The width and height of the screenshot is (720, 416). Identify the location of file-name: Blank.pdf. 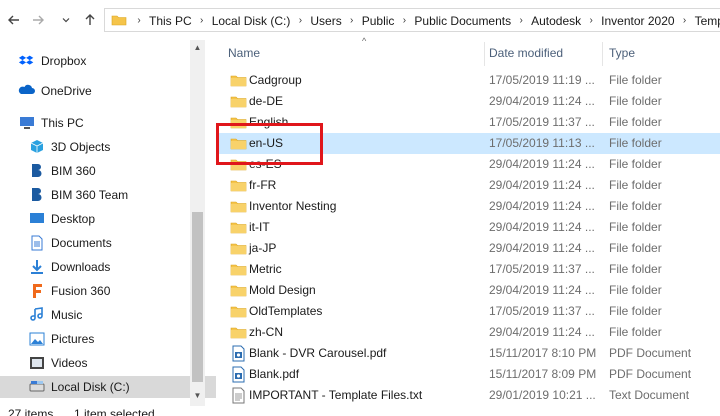
(274, 374).